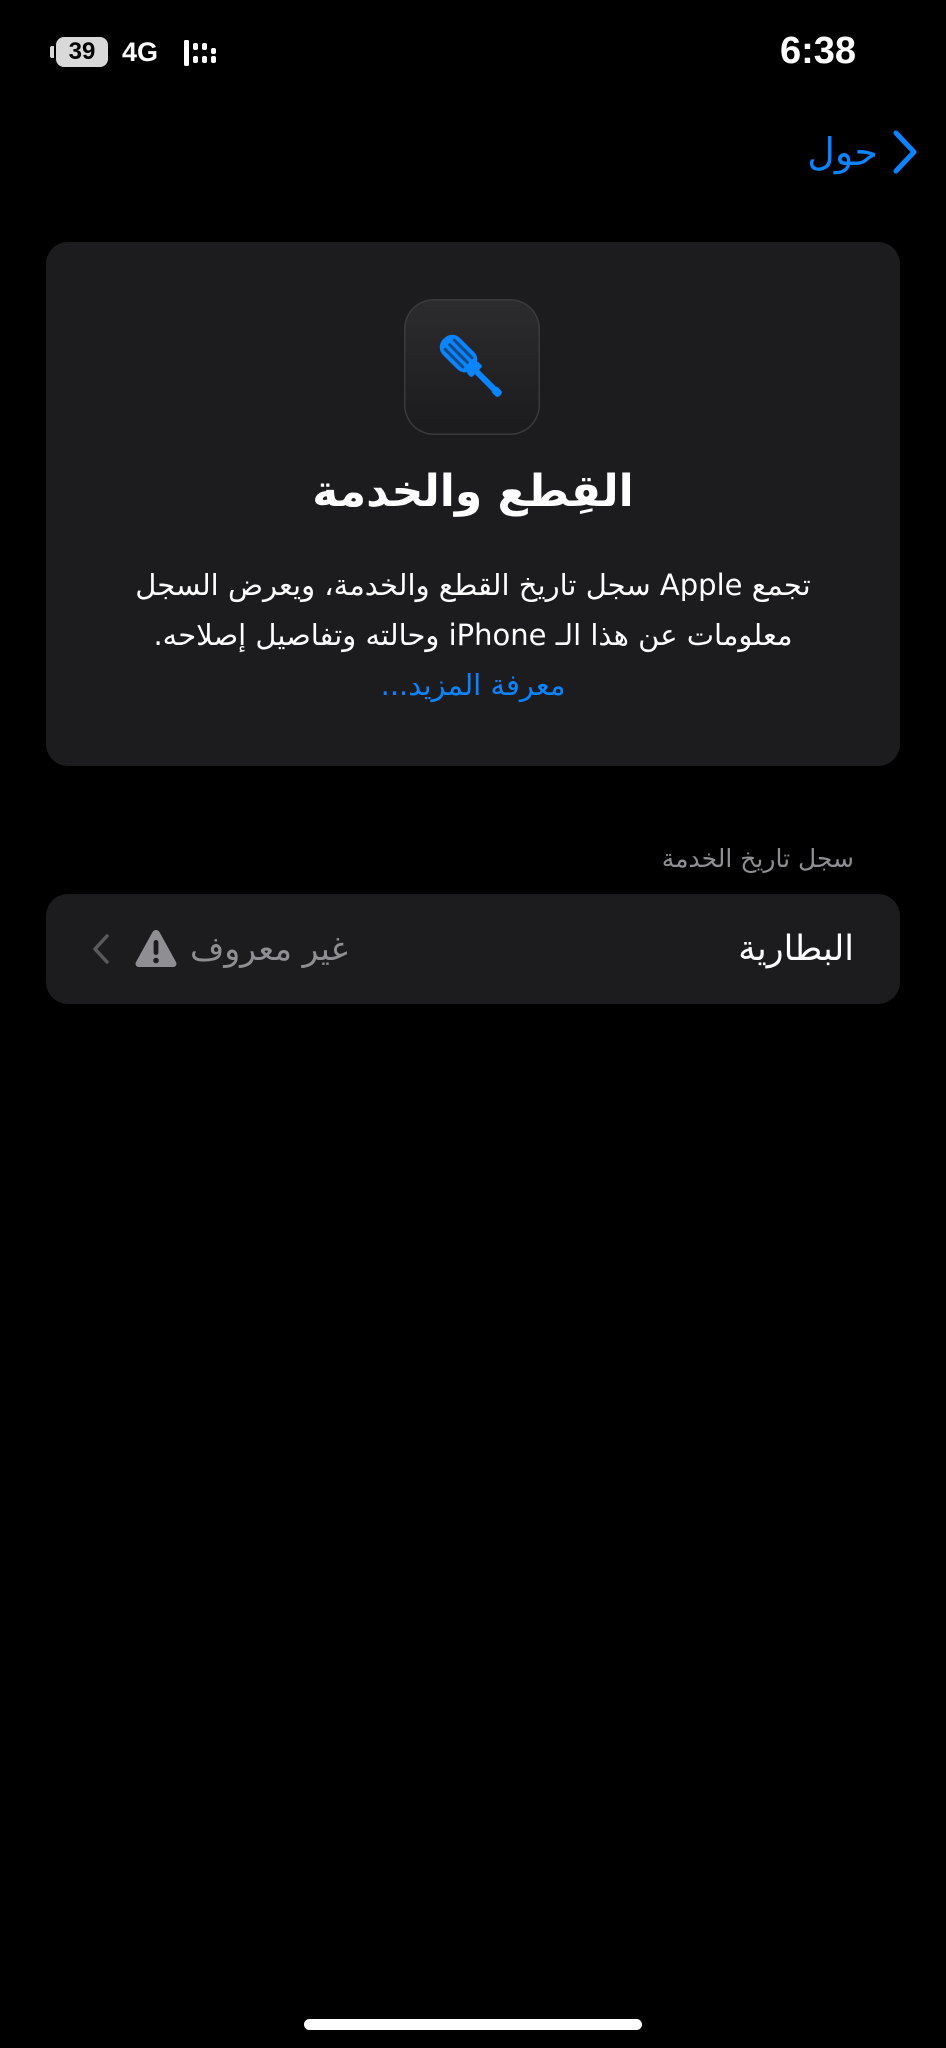  What do you see at coordinates (156, 948) in the screenshot?
I see `warning-icon` at bounding box center [156, 948].